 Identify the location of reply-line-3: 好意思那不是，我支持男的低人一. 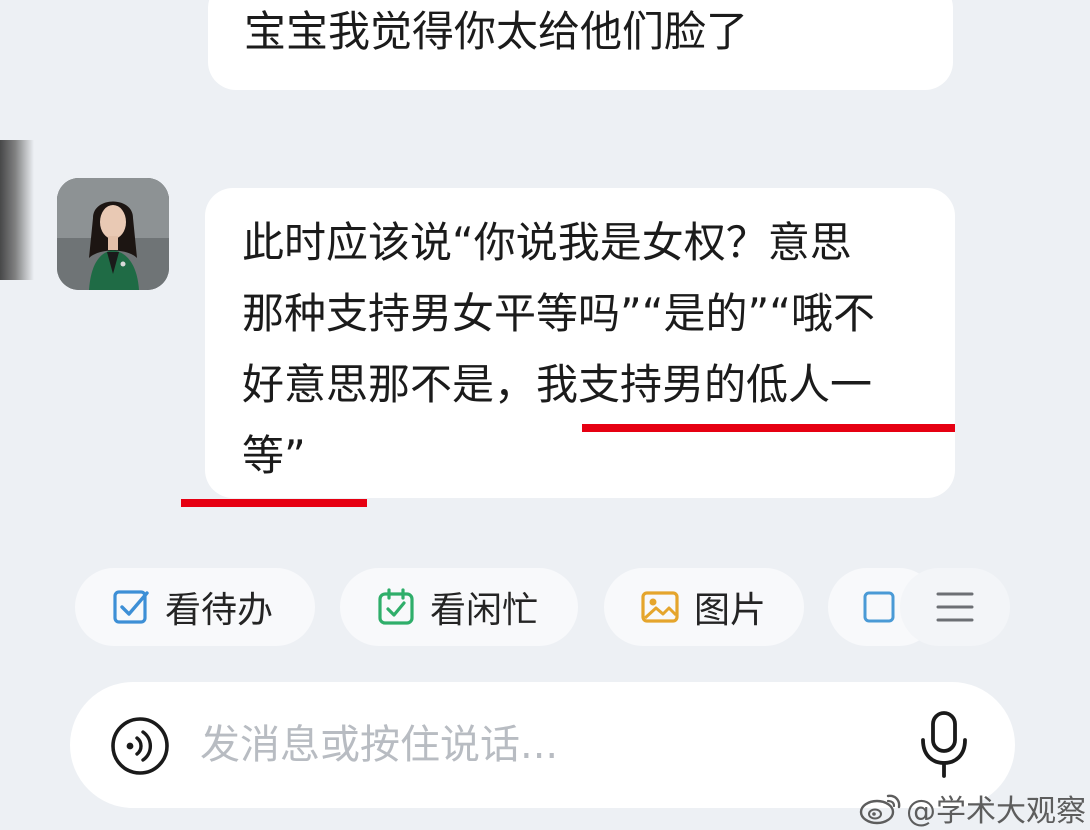
(557, 384).